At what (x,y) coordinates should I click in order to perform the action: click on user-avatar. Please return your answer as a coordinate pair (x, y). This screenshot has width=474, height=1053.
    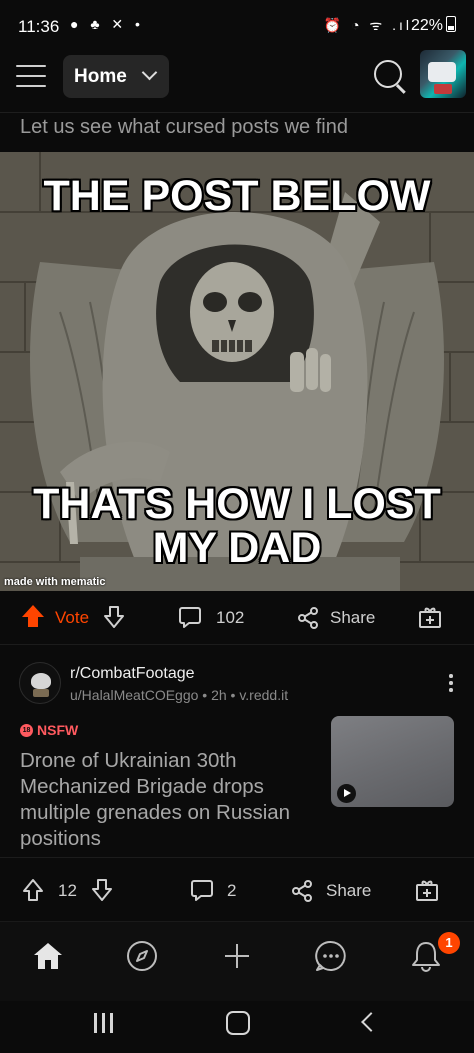
    Looking at the image, I should click on (443, 74).